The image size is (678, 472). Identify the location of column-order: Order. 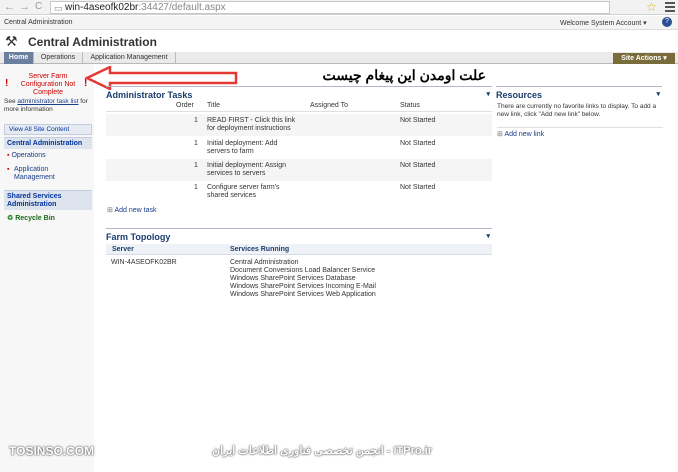
(185, 105).